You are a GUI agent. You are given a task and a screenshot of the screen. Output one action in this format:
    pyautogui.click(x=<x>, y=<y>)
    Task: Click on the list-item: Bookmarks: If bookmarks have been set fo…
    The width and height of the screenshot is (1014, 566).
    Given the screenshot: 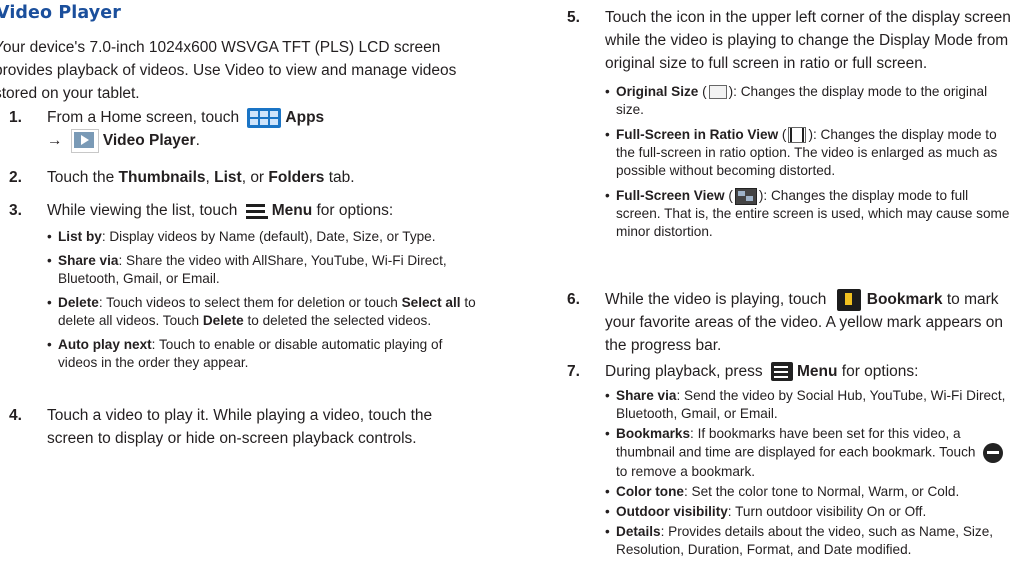 What is the action you would take?
    pyautogui.click(x=809, y=453)
    